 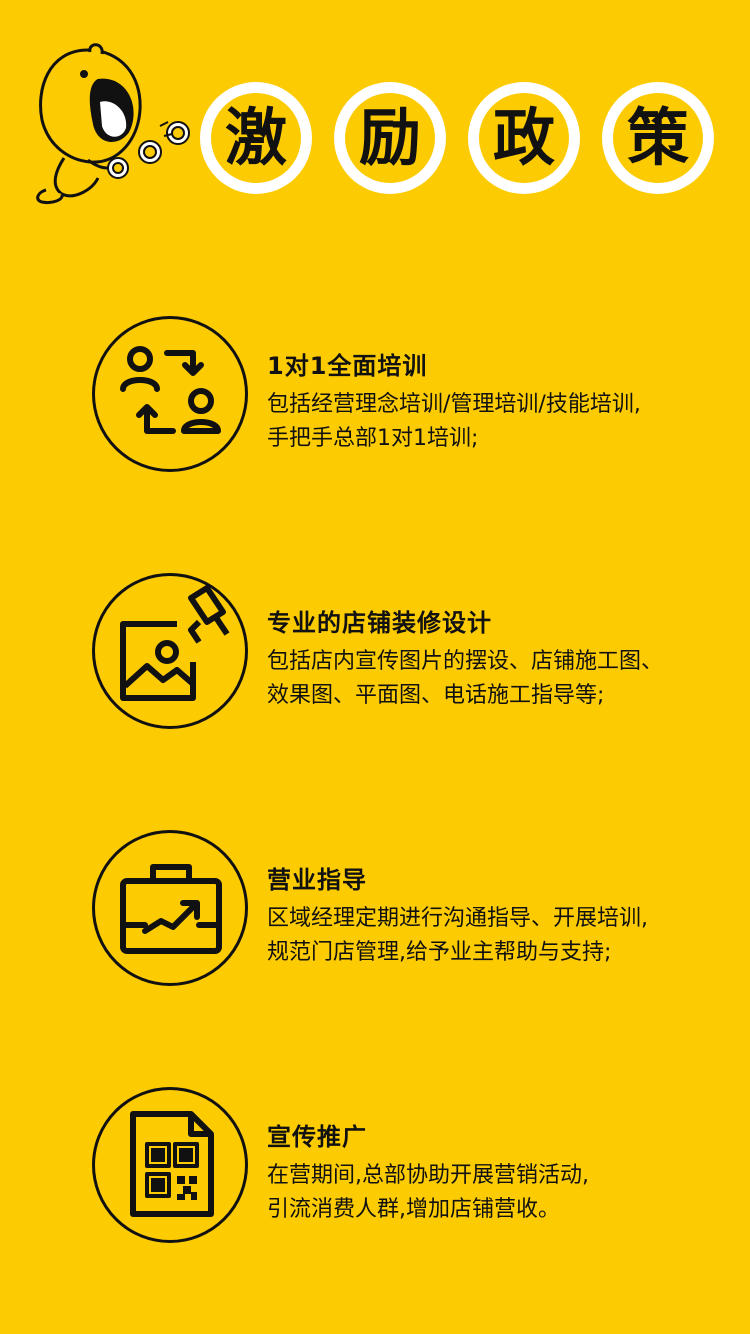 I want to click on item-description: 包括经营理念培训/管理培训/技能培训, 手把手总部1对1培训;, so click(x=497, y=422).